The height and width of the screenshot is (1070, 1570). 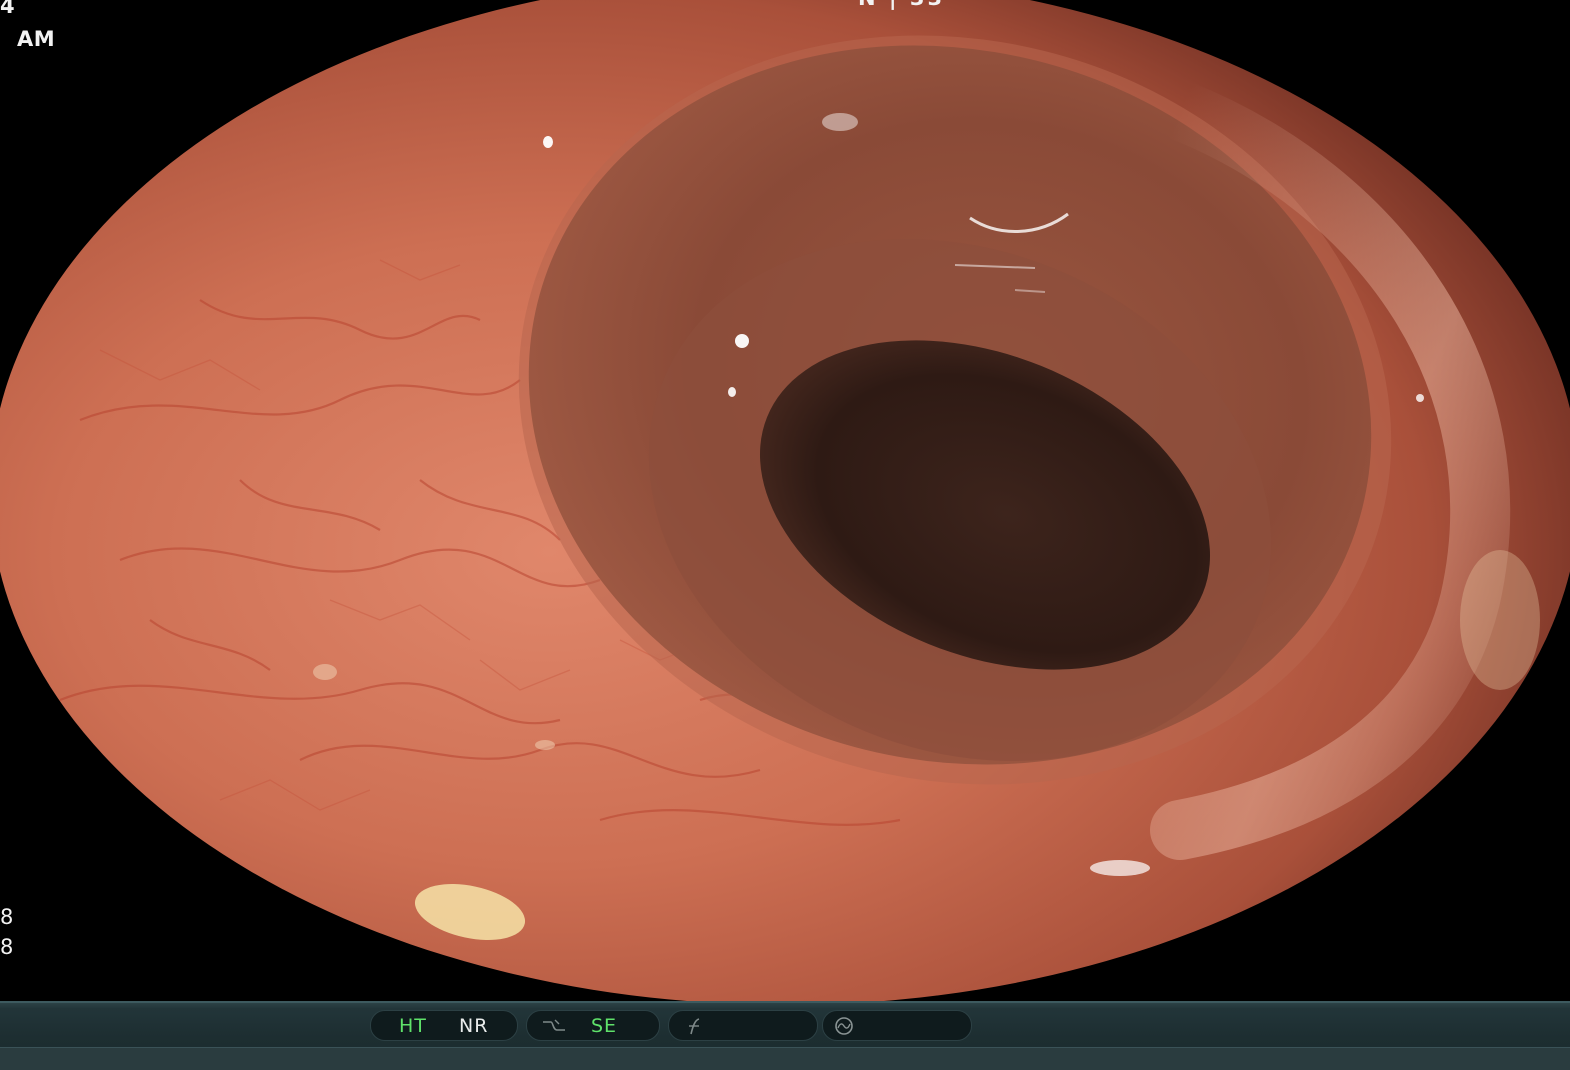 I want to click on se-mode-label: SE, so click(x=604, y=1026).